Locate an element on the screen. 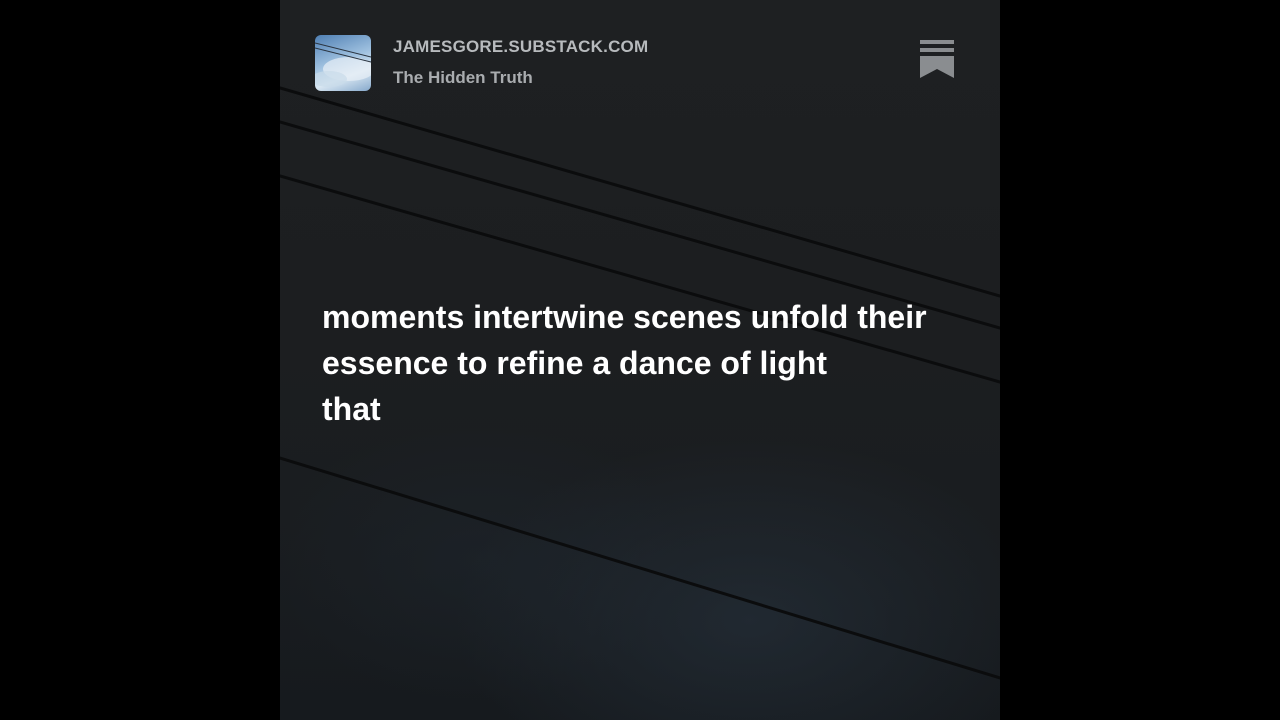  publication-thumbnail is located at coordinates (343, 63).